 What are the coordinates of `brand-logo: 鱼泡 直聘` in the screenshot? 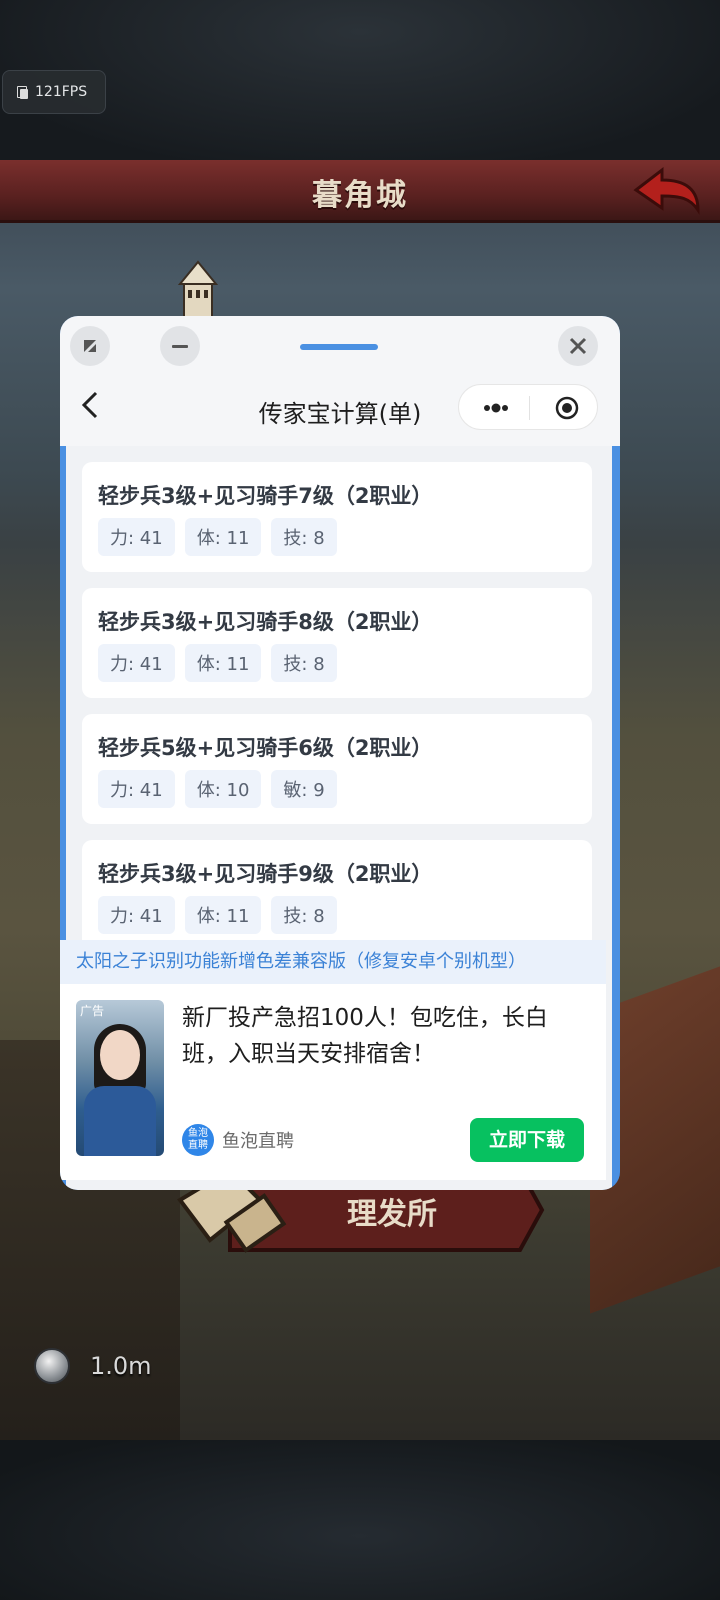 It's located at (198, 1140).